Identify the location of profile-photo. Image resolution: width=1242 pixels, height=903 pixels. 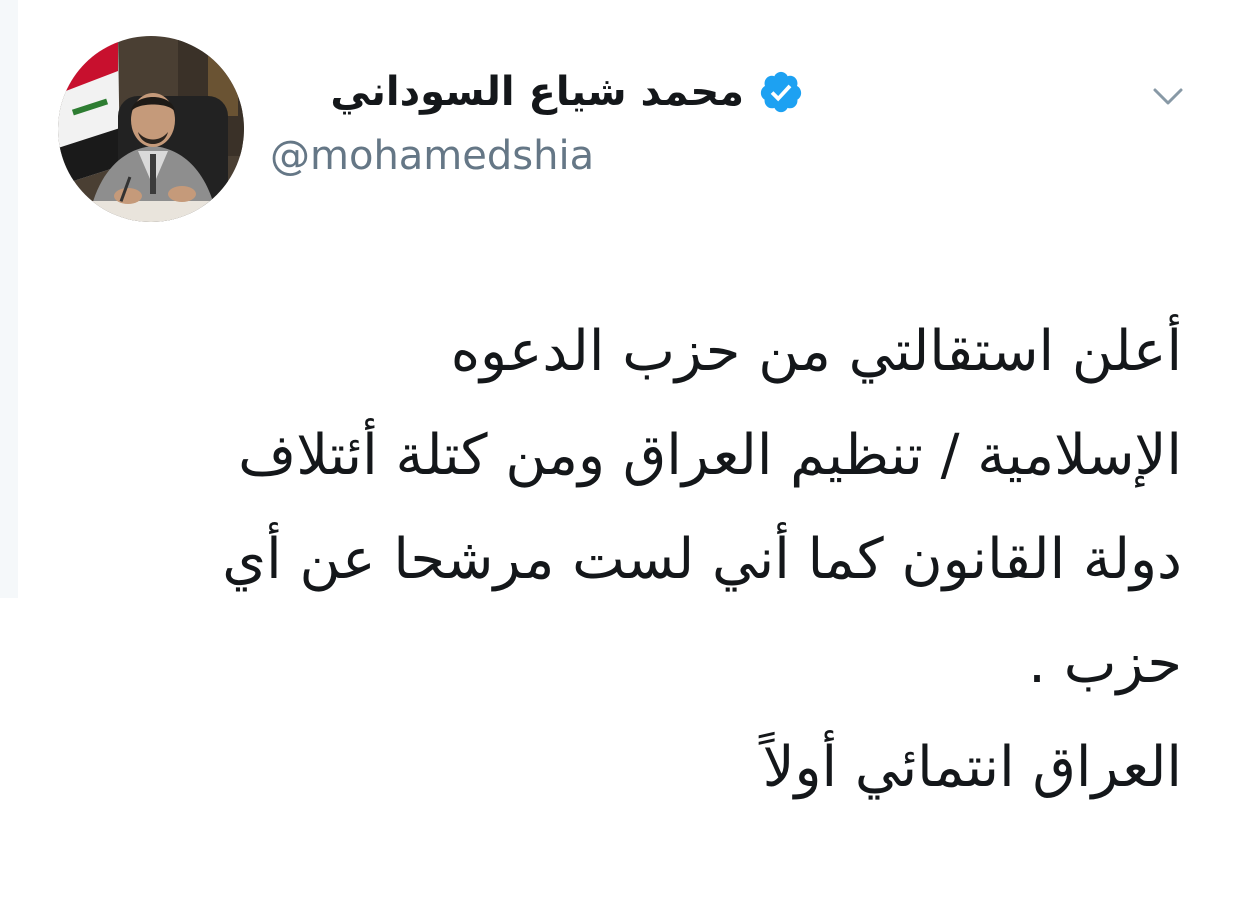
(151, 129).